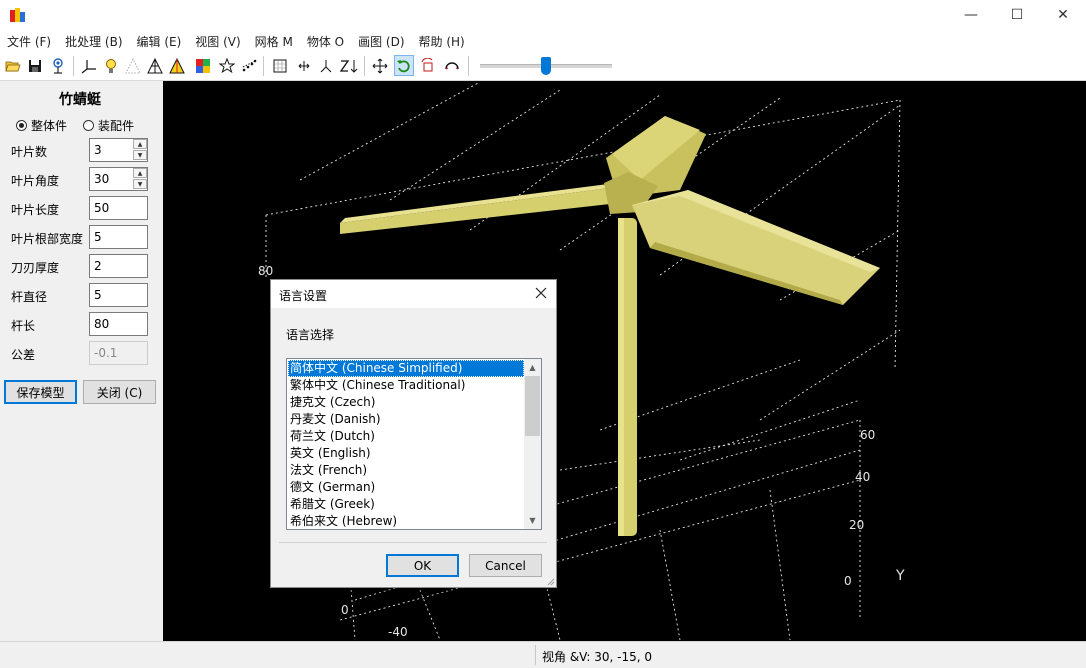 The width and height of the screenshot is (1086, 668). Describe the element at coordinates (93, 41) in the screenshot. I see `menu-batch: 批处理 (B)` at that location.